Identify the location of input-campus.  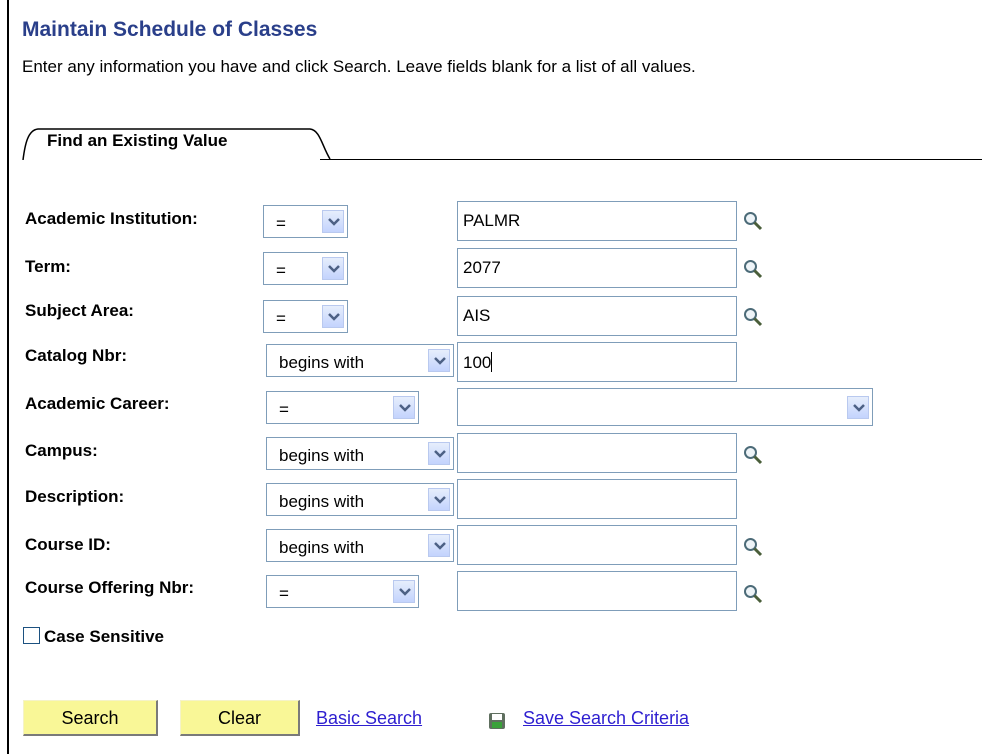
(597, 453).